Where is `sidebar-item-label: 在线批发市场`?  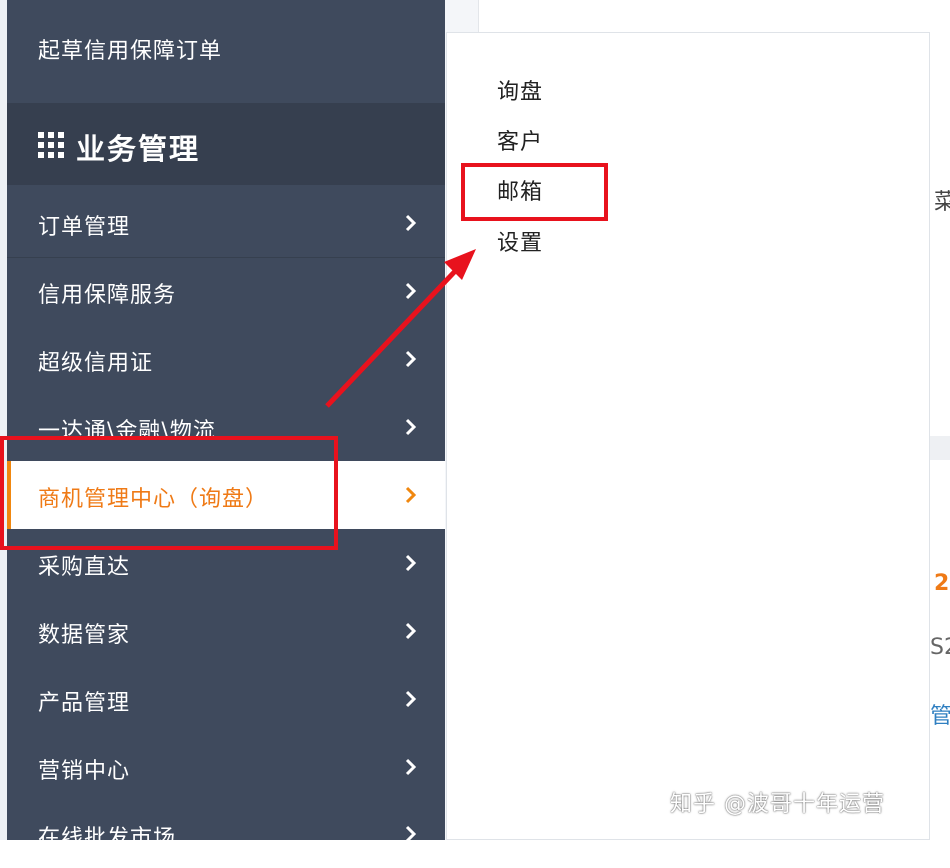
sidebar-item-label: 在线批发市场 is located at coordinates (107, 838).